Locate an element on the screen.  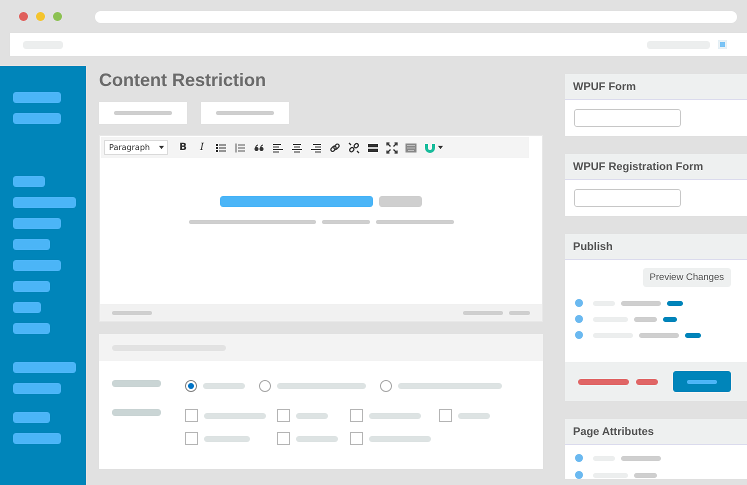
minimize-dot is located at coordinates (40, 16).